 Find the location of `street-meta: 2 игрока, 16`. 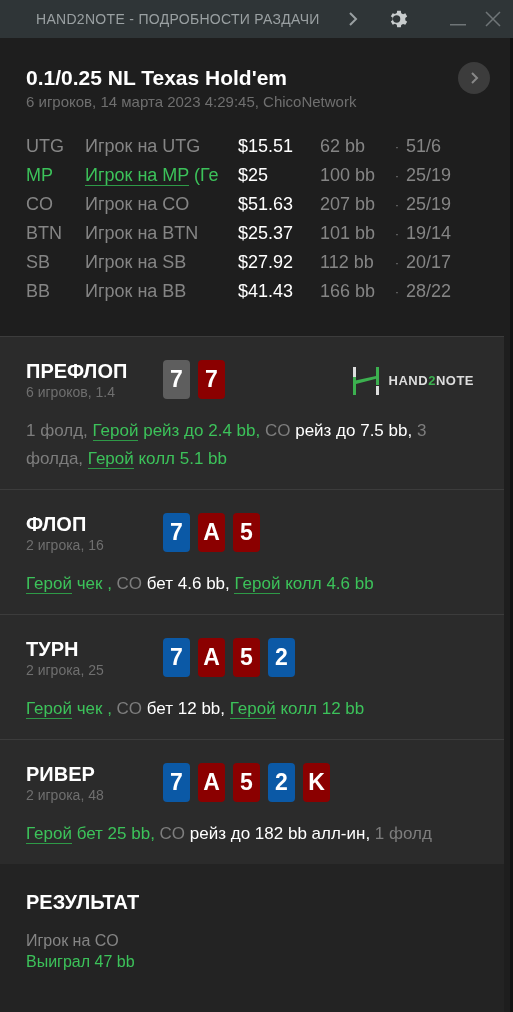

street-meta: 2 игрока, 16 is located at coordinates (65, 545).